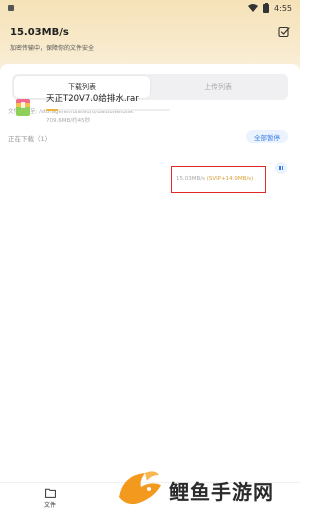 Image resolution: width=320 pixels, height=515 pixels. What do you see at coordinates (190, 179) in the screenshot?
I see `base-speed: 15.03MB/s` at bounding box center [190, 179].